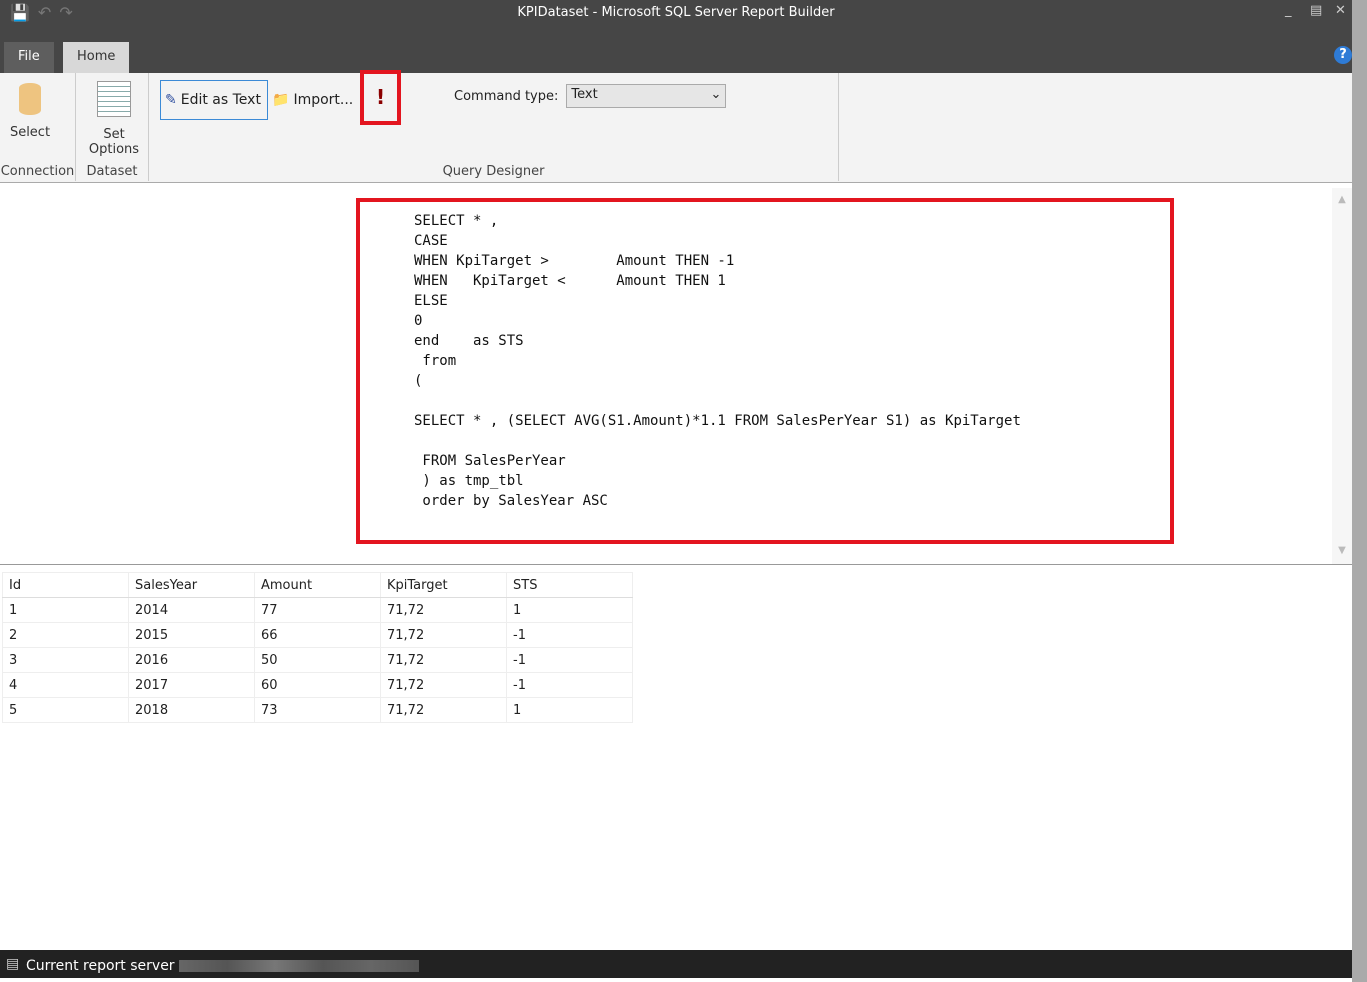 Image resolution: width=1367 pixels, height=982 pixels. Describe the element at coordinates (1359, 491) in the screenshot. I see `window-scrollbar` at that location.